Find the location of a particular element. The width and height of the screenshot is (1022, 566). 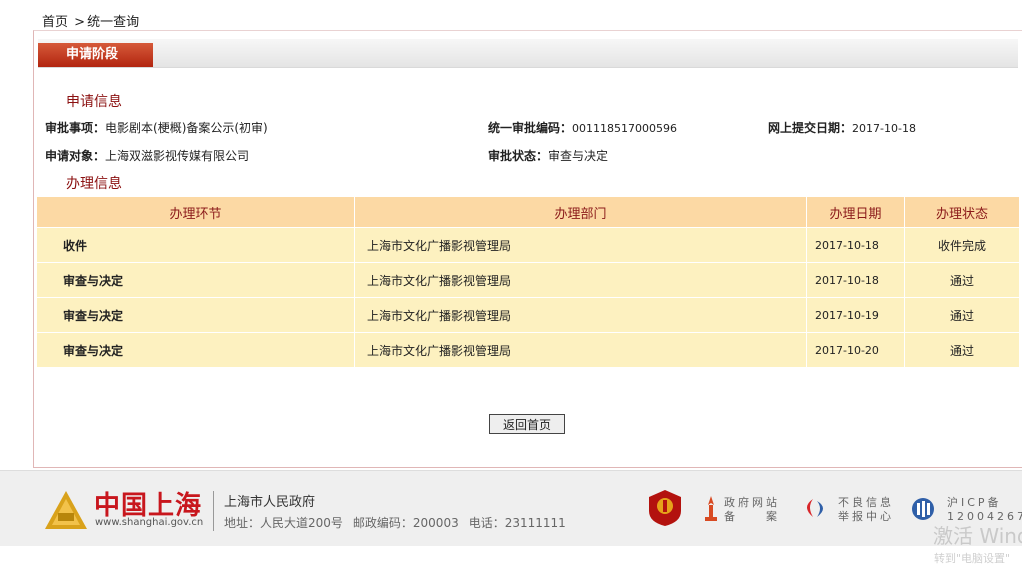

gov-contact: 地址：人民大道200号 邮政编码：200003 电话：23111111 is located at coordinates (400, 522).